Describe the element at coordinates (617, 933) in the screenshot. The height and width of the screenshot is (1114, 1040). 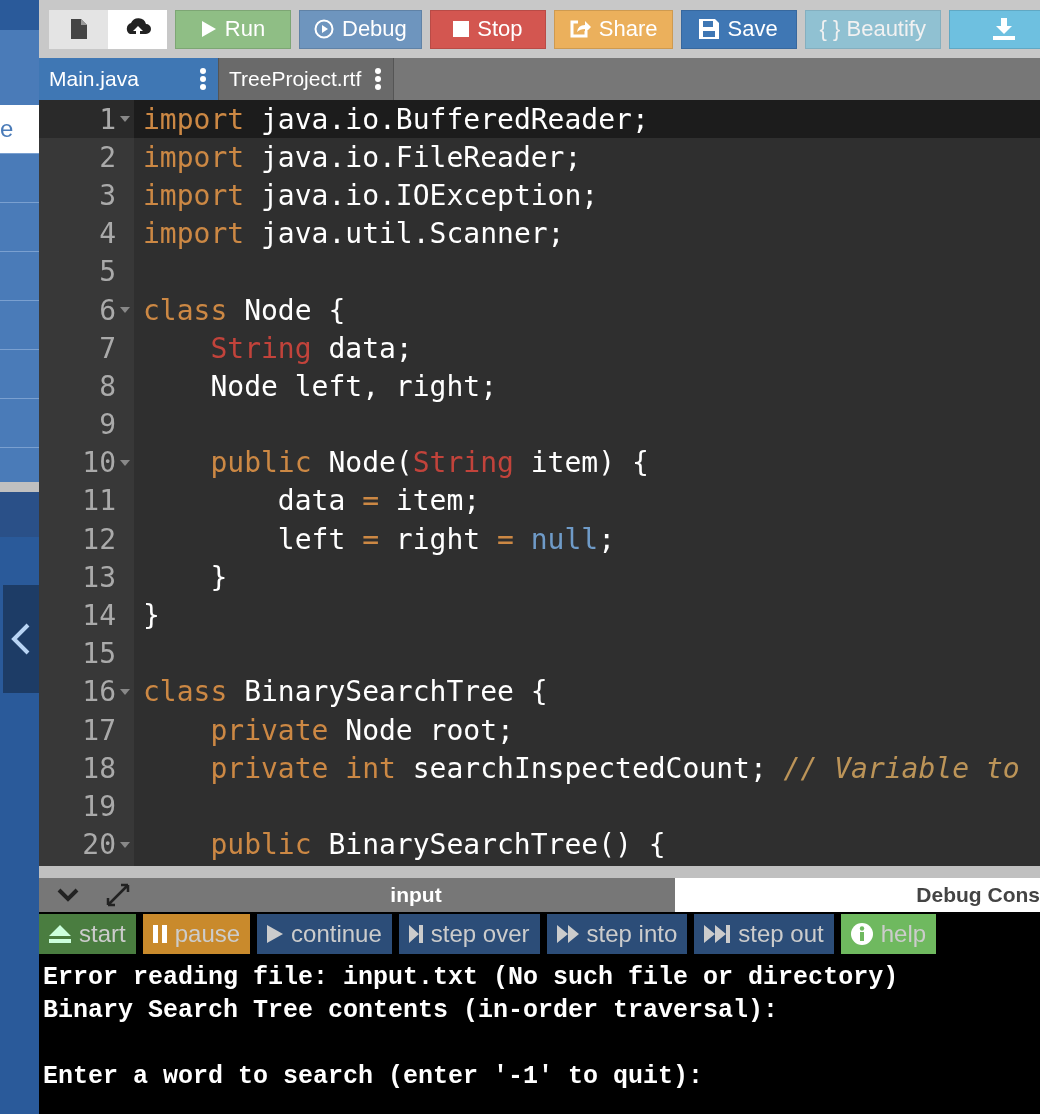
I see `step-into-button: step into` at that location.